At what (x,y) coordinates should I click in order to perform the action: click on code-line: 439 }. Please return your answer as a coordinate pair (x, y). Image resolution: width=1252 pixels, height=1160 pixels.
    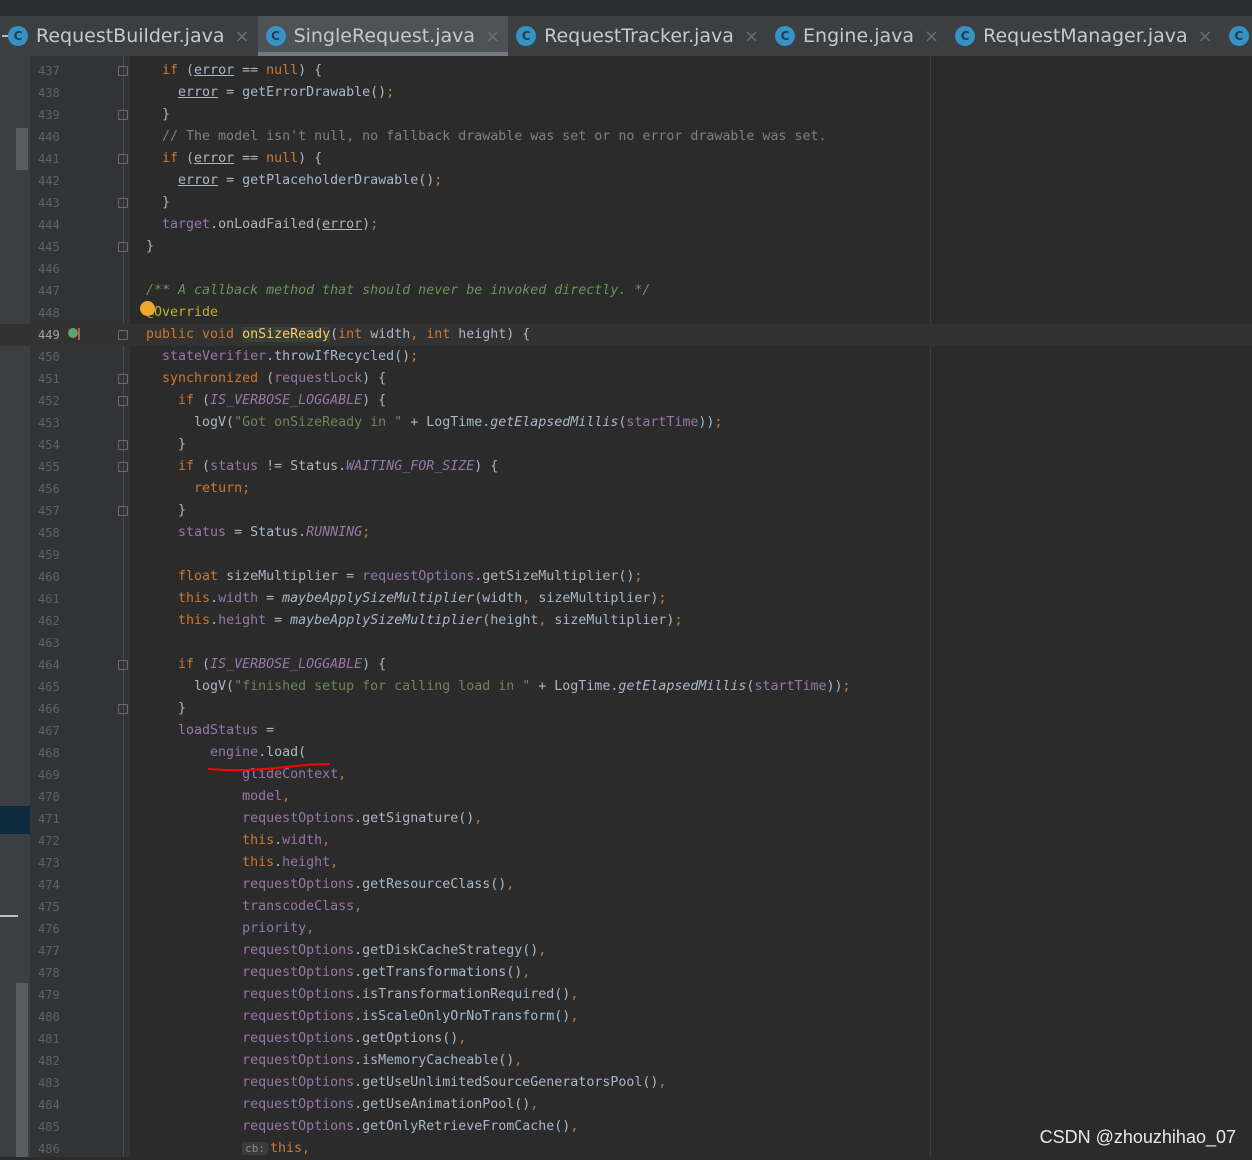
    Looking at the image, I should click on (626, 115).